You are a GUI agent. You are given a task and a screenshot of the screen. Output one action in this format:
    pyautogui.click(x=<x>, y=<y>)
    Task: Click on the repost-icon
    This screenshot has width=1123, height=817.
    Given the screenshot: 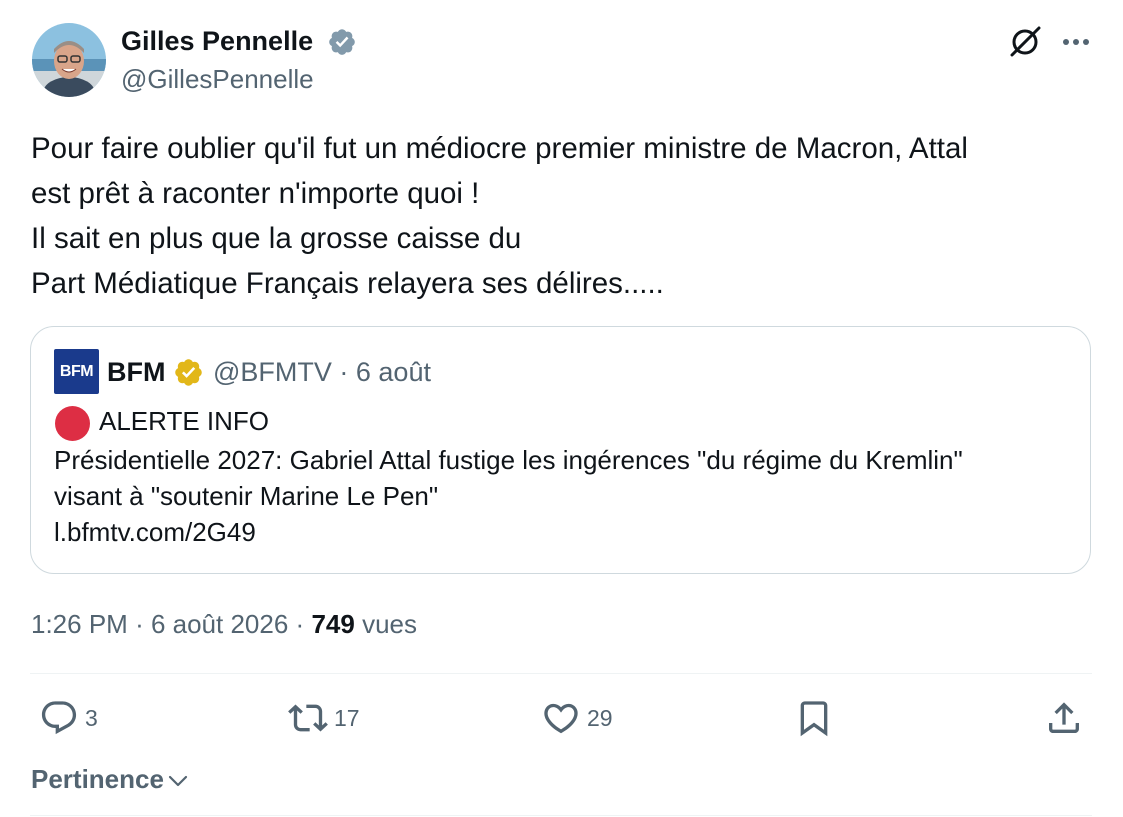 What is the action you would take?
    pyautogui.click(x=308, y=718)
    